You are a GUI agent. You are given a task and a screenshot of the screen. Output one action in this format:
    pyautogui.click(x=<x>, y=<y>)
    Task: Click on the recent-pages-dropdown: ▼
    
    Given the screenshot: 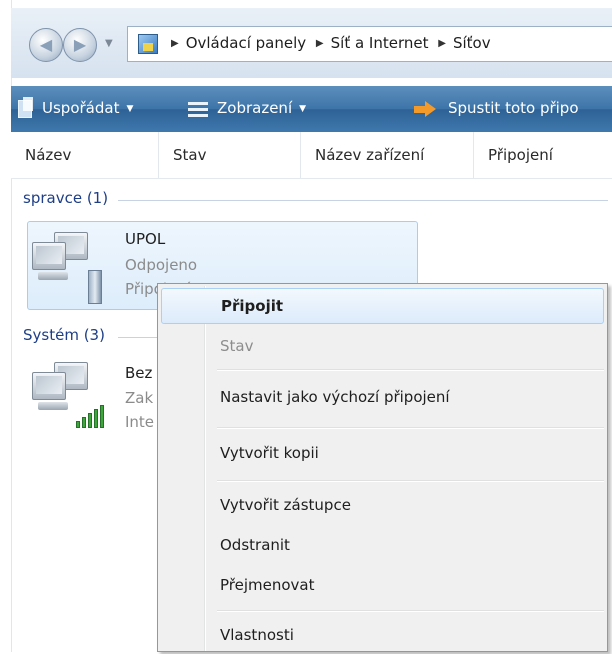 What is the action you would take?
    pyautogui.click(x=109, y=43)
    